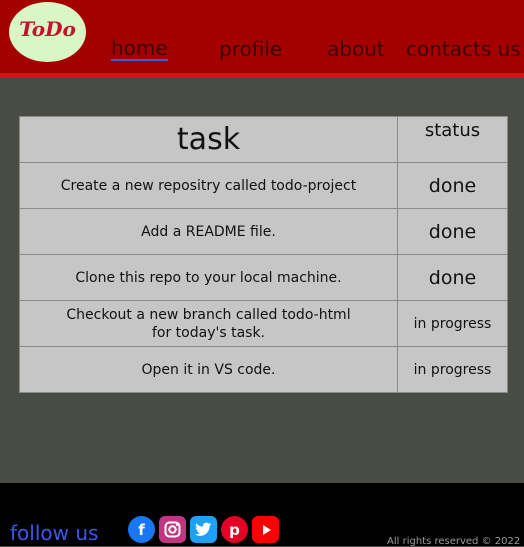  Describe the element at coordinates (250, 49) in the screenshot. I see `nav-profile: profile` at that location.